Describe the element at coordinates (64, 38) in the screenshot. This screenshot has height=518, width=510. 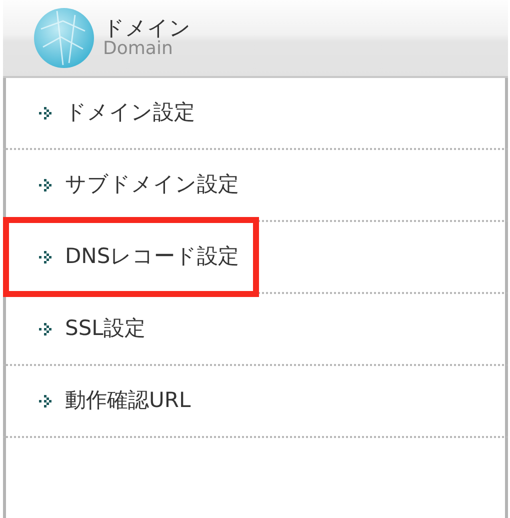
I see `globe-icon` at that location.